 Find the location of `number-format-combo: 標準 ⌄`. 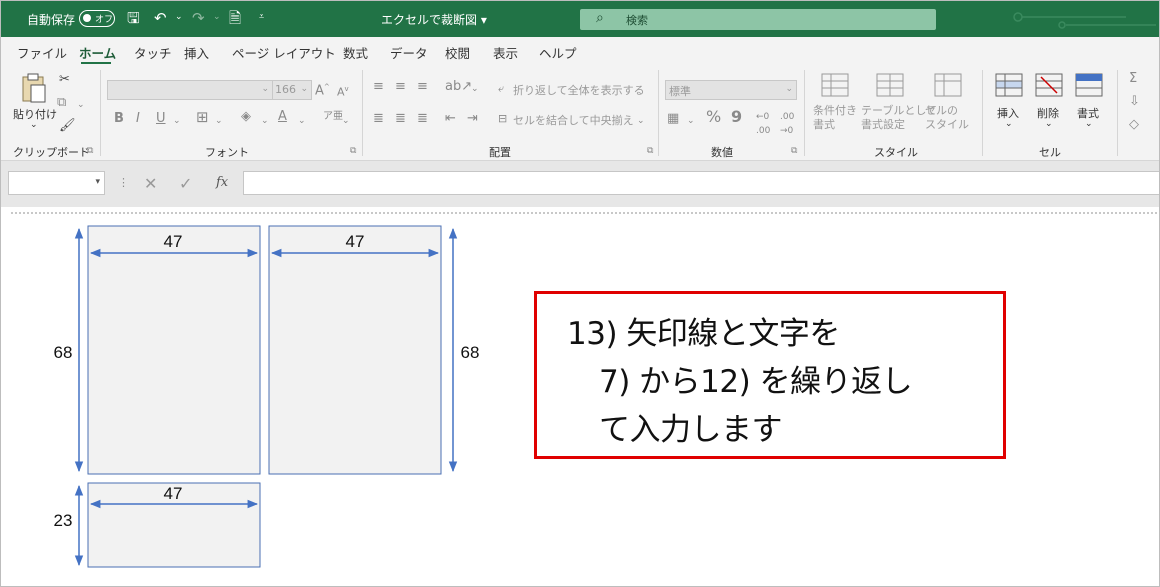

number-format-combo: 標準 ⌄ is located at coordinates (731, 90).